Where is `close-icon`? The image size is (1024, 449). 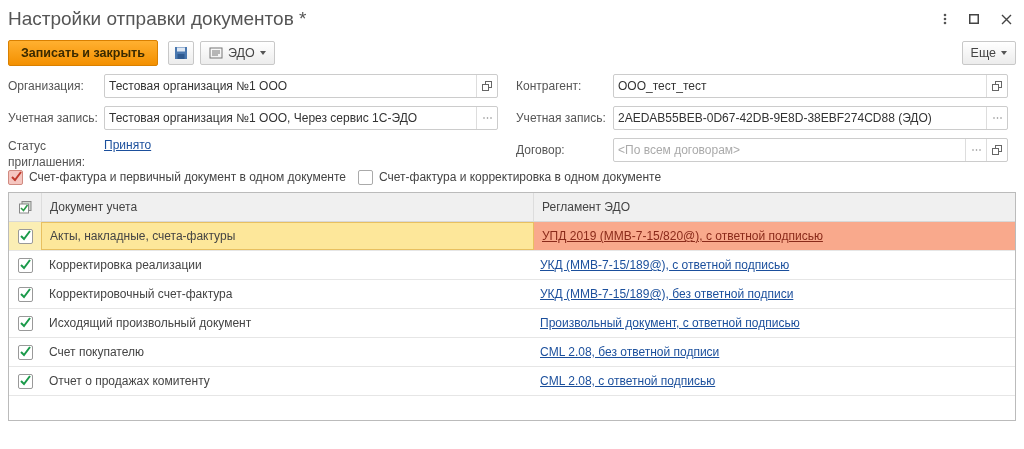 close-icon is located at coordinates (1006, 19).